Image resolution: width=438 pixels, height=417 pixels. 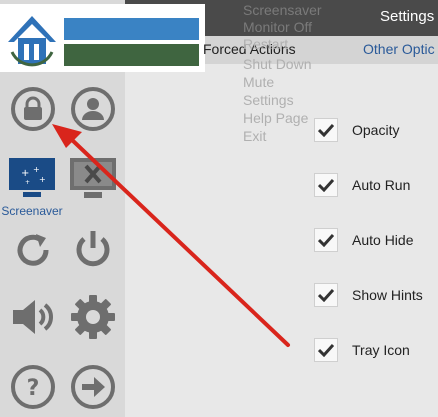 What do you see at coordinates (383, 240) in the screenshot?
I see `auto-hide-label: Auto Hide` at bounding box center [383, 240].